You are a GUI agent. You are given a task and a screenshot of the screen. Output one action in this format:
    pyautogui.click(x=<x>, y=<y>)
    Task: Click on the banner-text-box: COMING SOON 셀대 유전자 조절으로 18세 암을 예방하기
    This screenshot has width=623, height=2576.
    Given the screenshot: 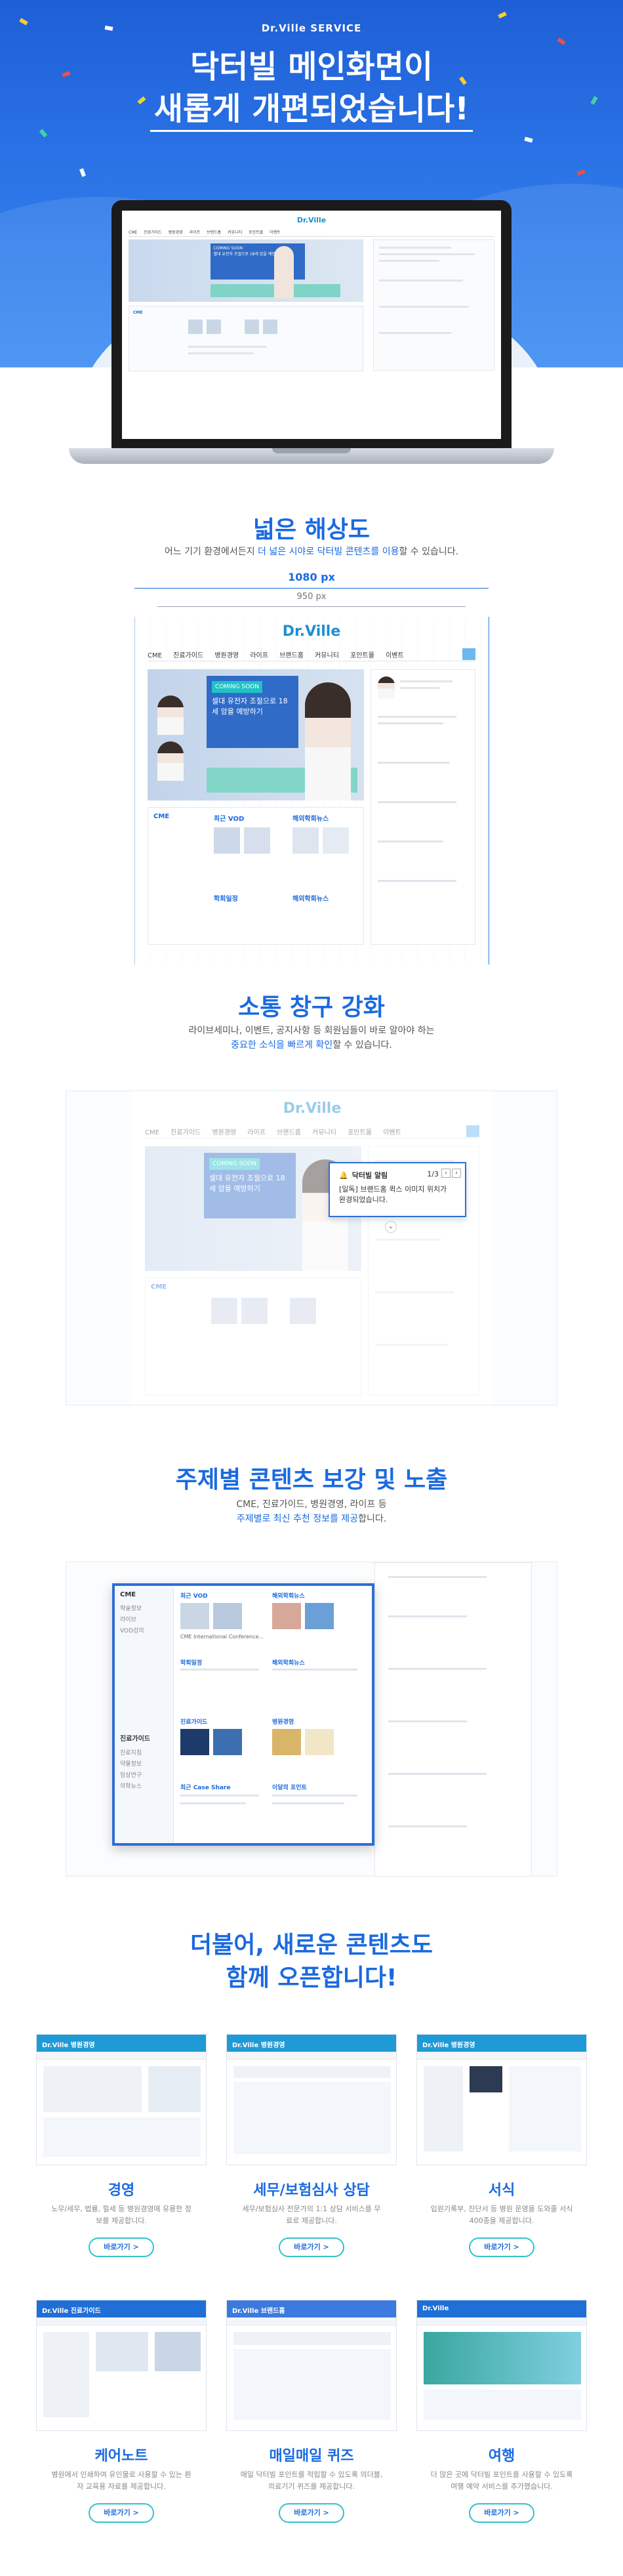 What is the action you would take?
    pyautogui.click(x=252, y=712)
    